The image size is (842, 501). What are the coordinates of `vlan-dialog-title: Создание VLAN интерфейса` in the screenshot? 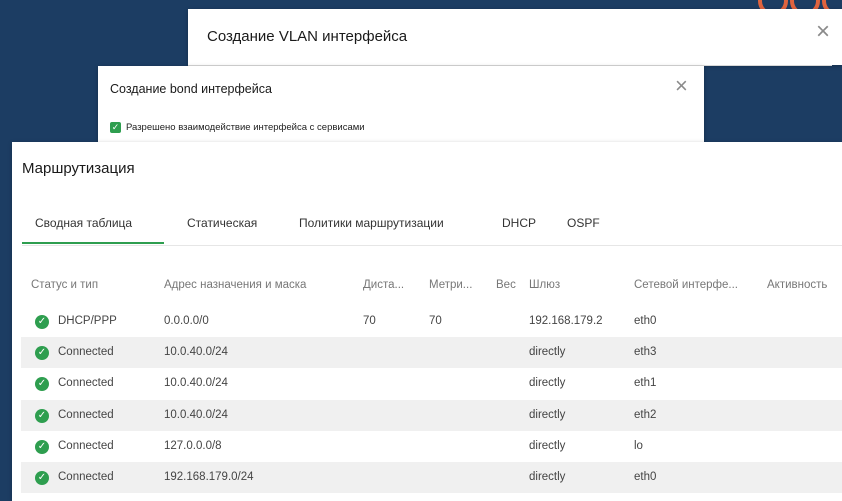 It's located at (307, 36).